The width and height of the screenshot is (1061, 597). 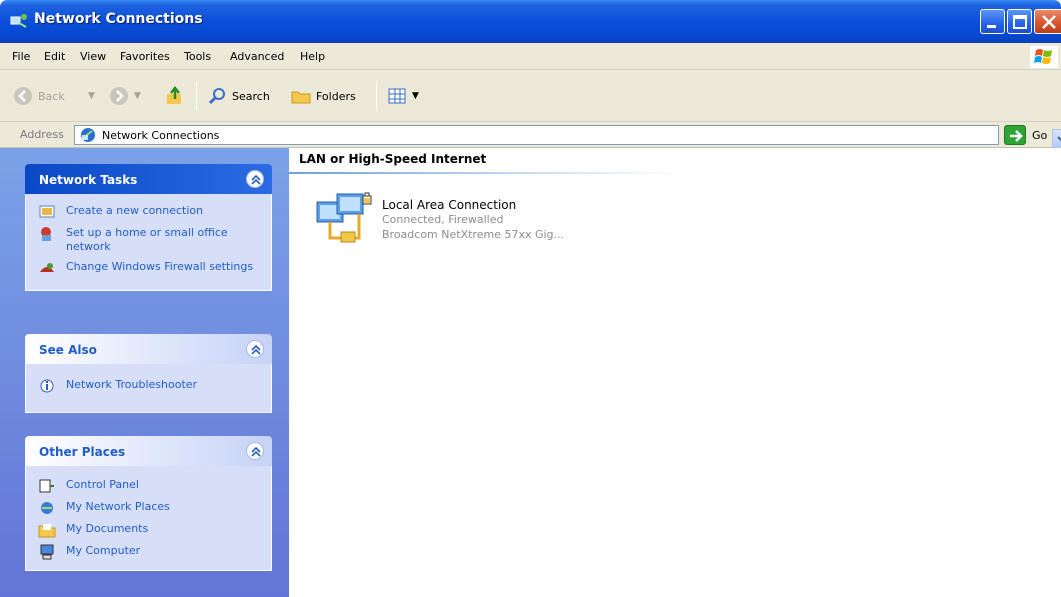 I want to click on folders-button: Folders, so click(x=323, y=96).